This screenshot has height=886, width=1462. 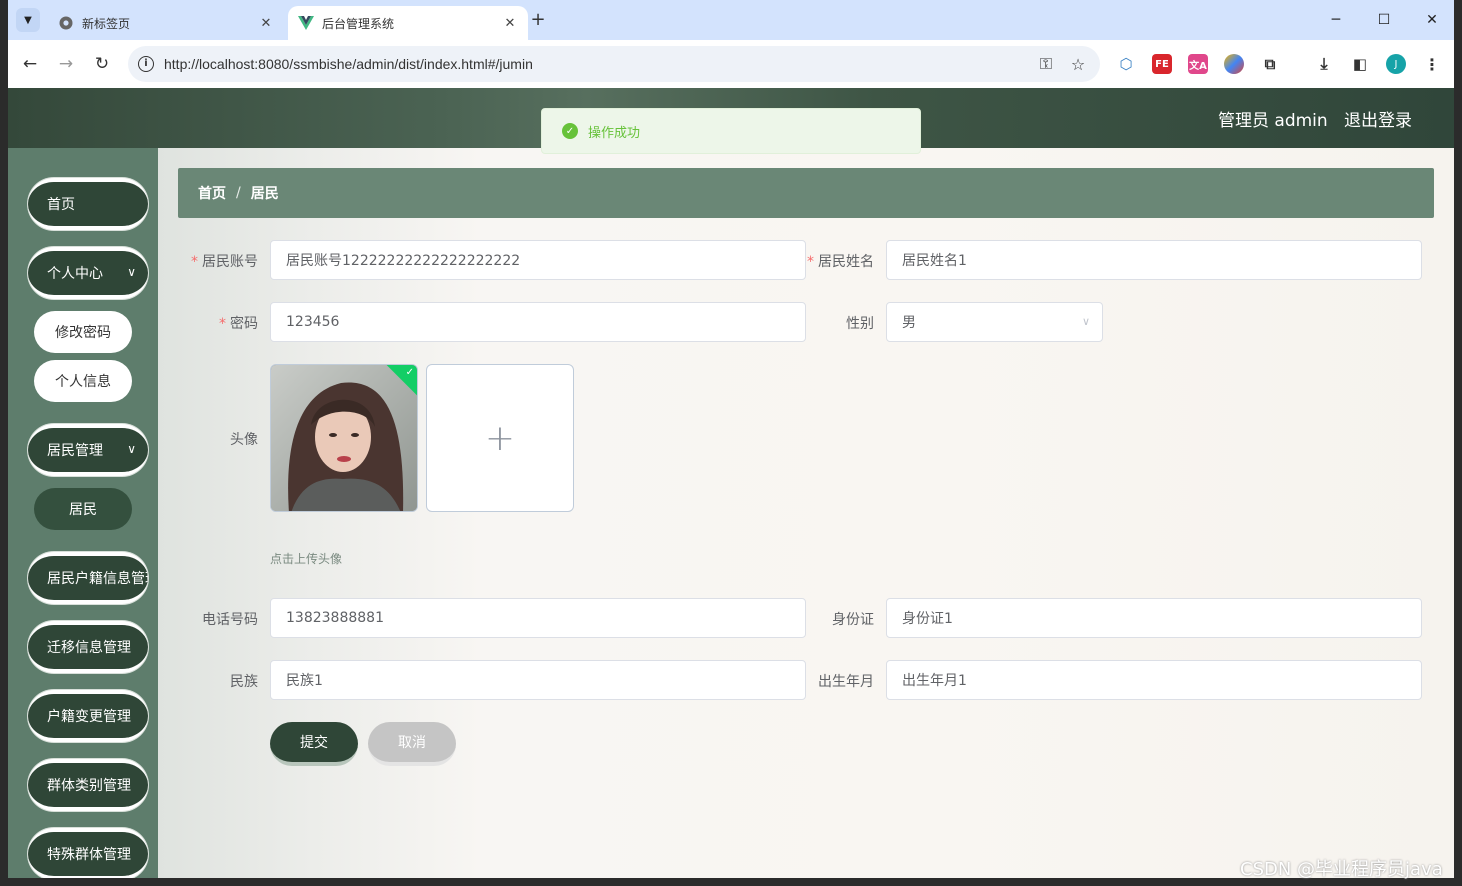 What do you see at coordinates (570, 131) in the screenshot?
I see `check-circle-icon: ✓` at bounding box center [570, 131].